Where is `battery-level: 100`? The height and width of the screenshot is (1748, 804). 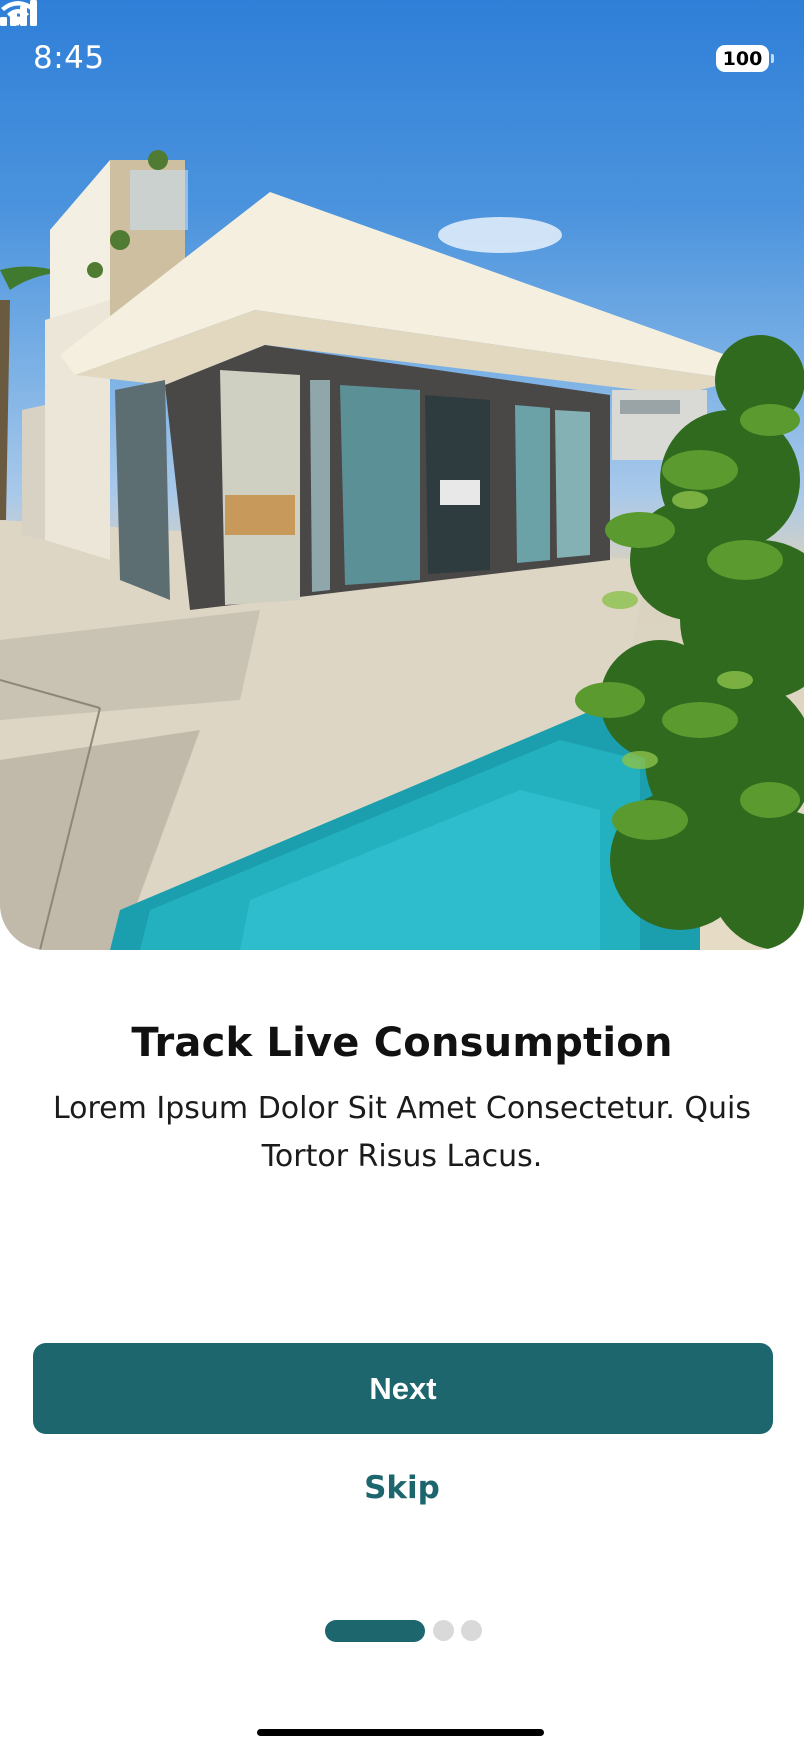 battery-level: 100 is located at coordinates (742, 58).